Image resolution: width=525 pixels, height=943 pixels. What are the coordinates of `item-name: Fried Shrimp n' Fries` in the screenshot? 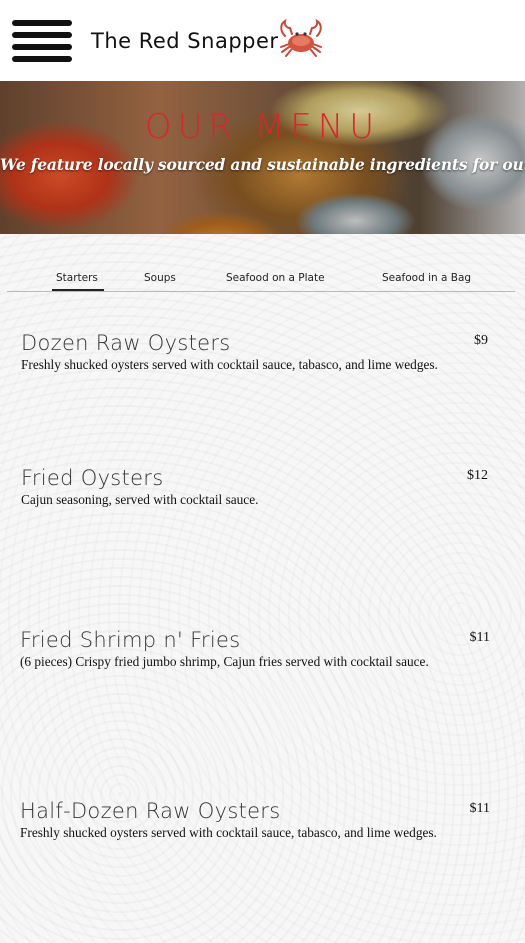 It's located at (130, 640).